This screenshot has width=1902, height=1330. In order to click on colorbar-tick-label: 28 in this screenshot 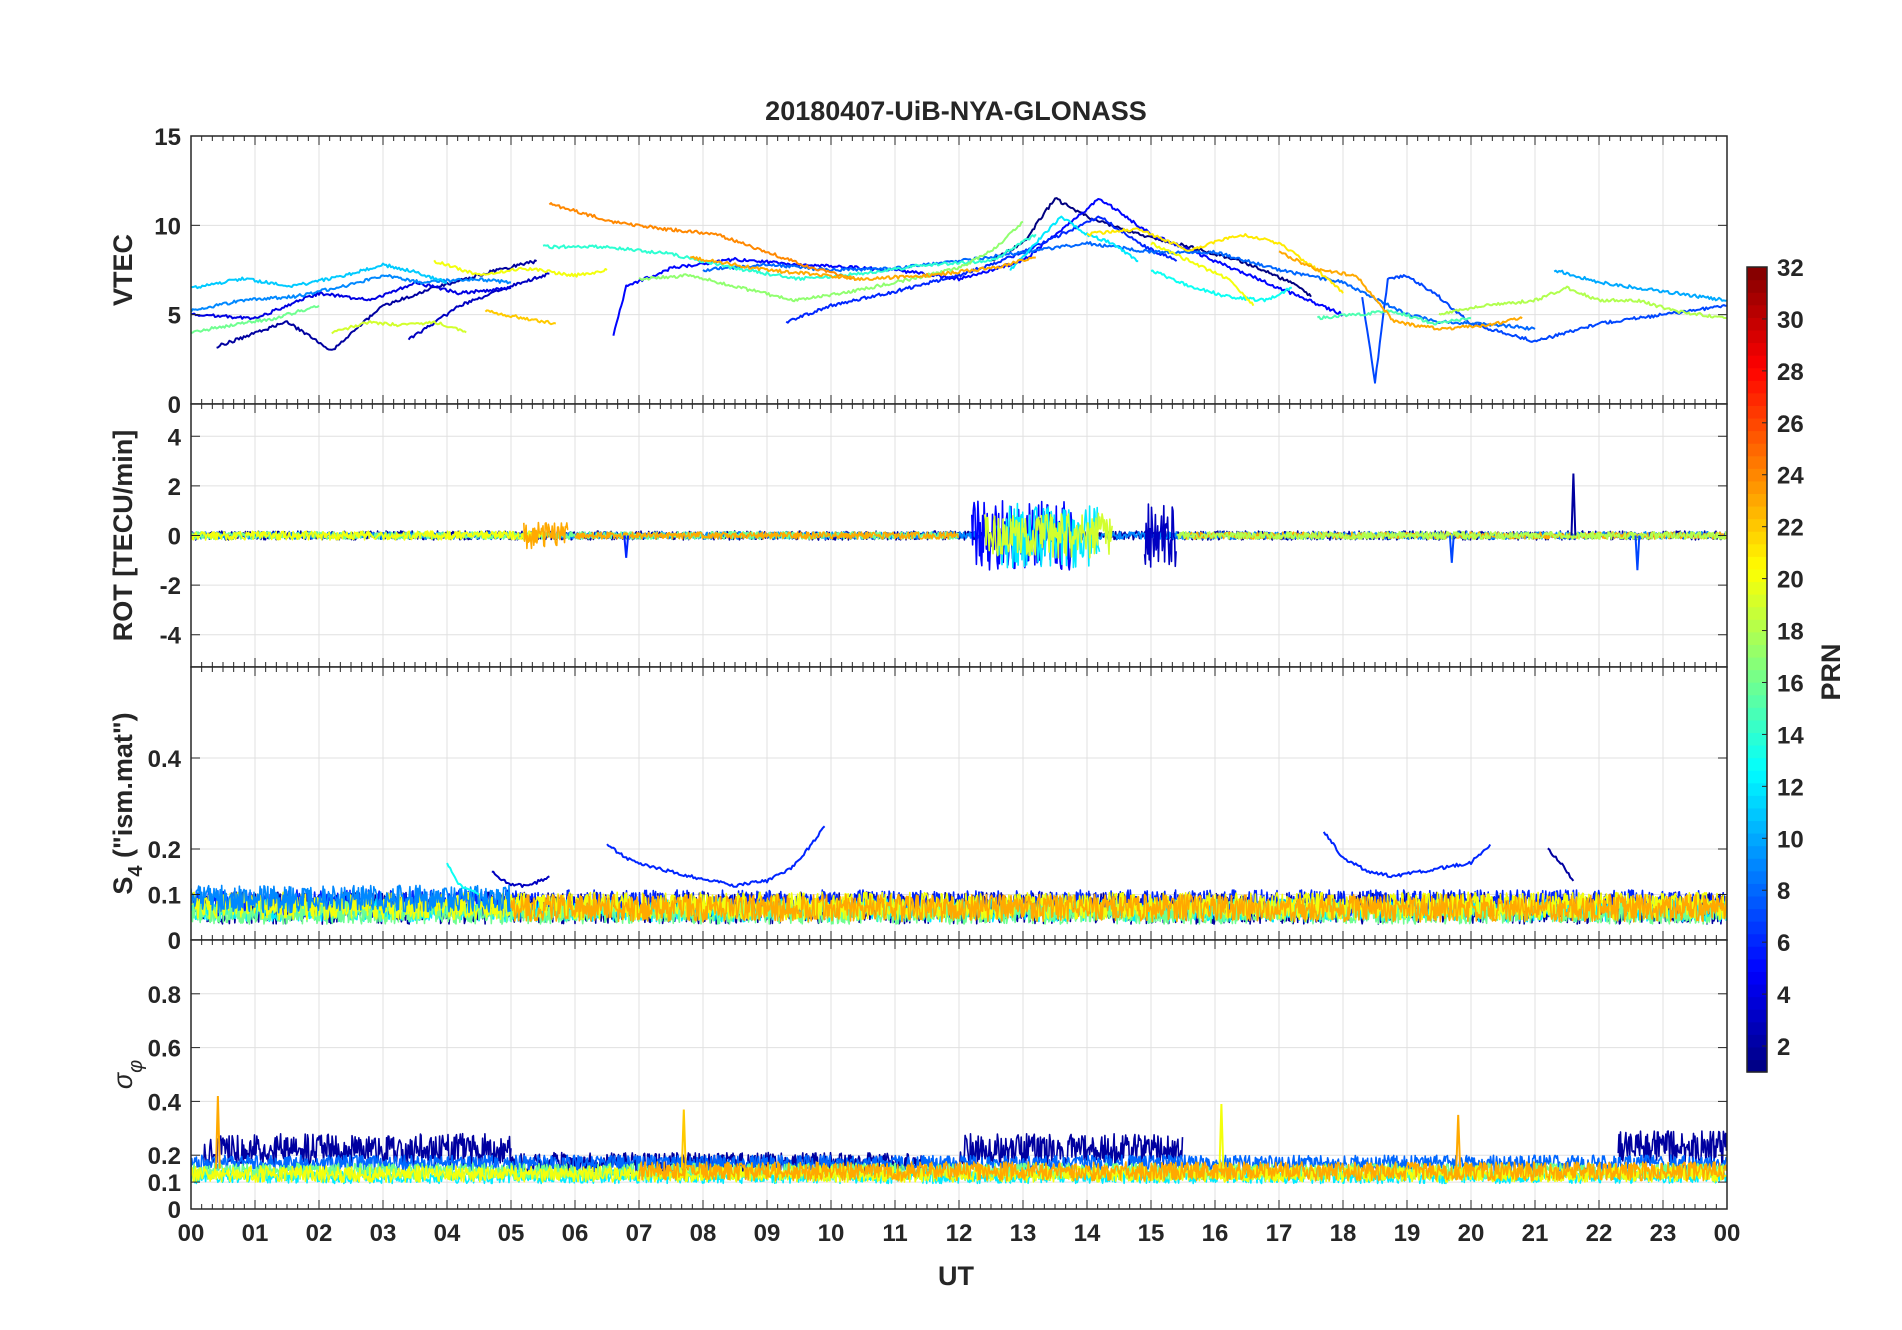, I will do `click(1790, 372)`.